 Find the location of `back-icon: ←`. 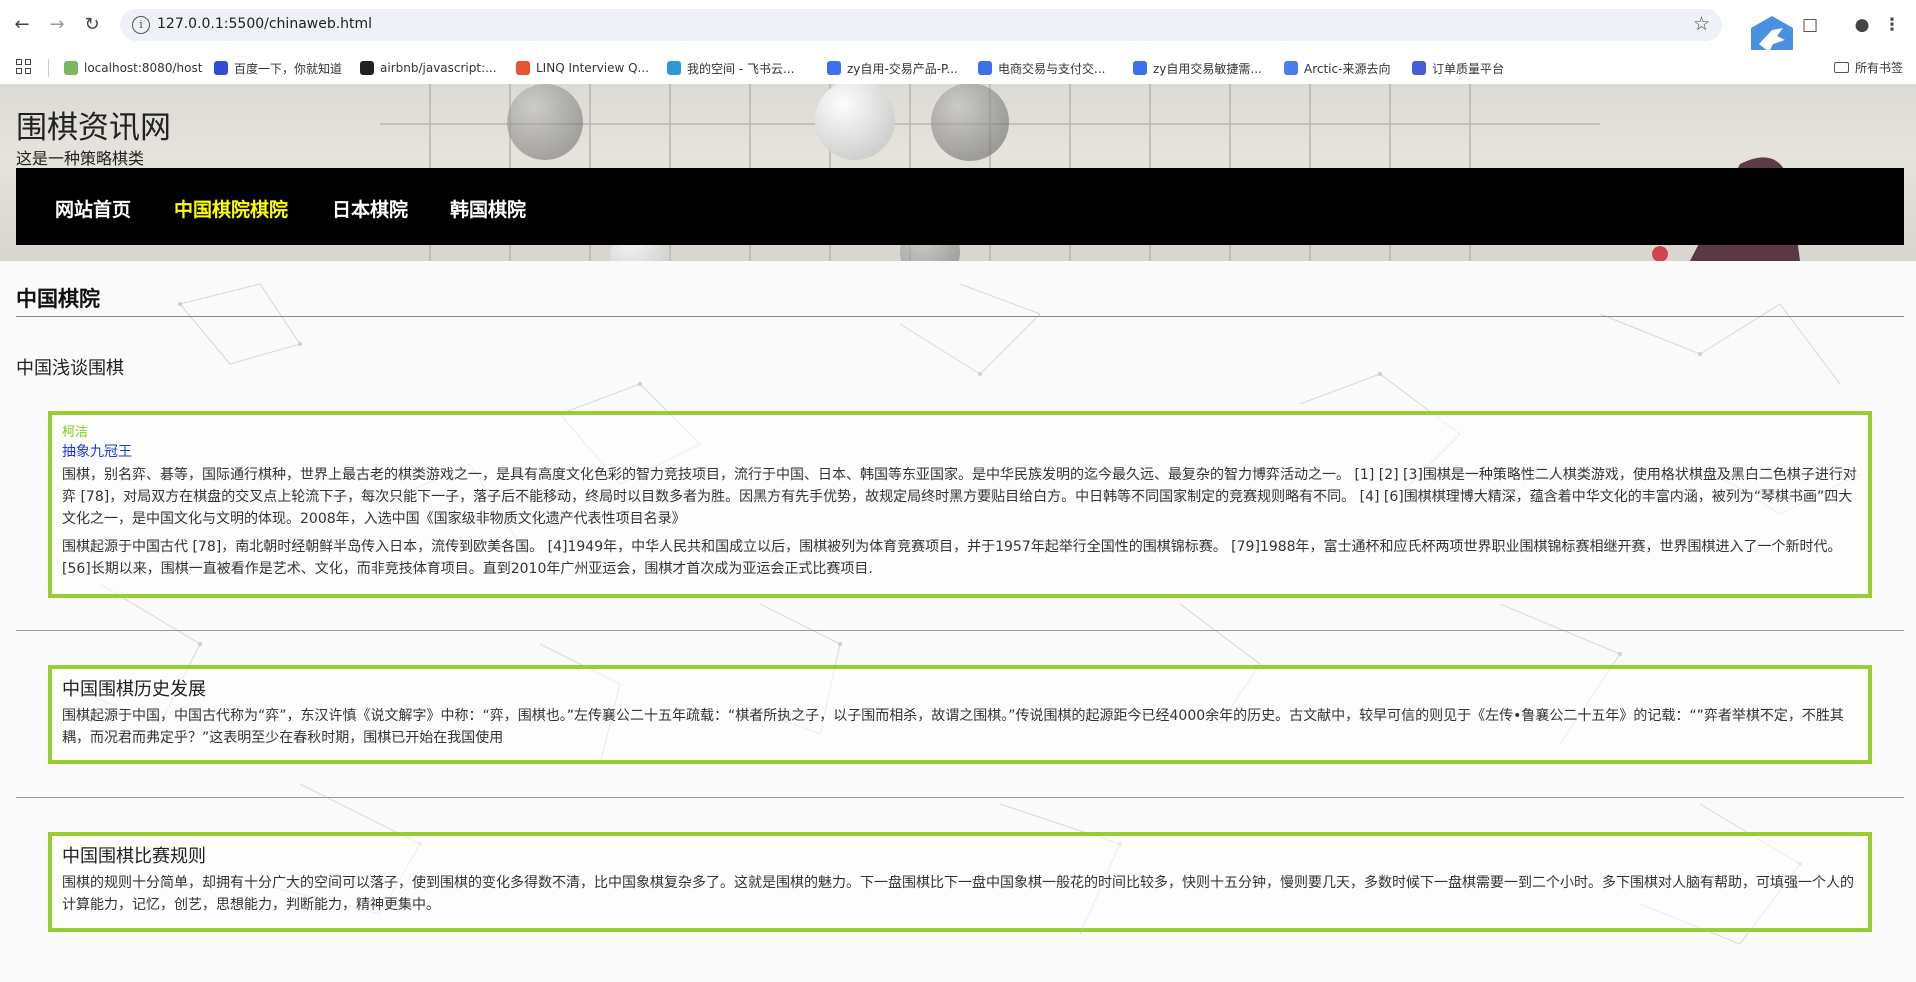

back-icon: ← is located at coordinates (22, 25).